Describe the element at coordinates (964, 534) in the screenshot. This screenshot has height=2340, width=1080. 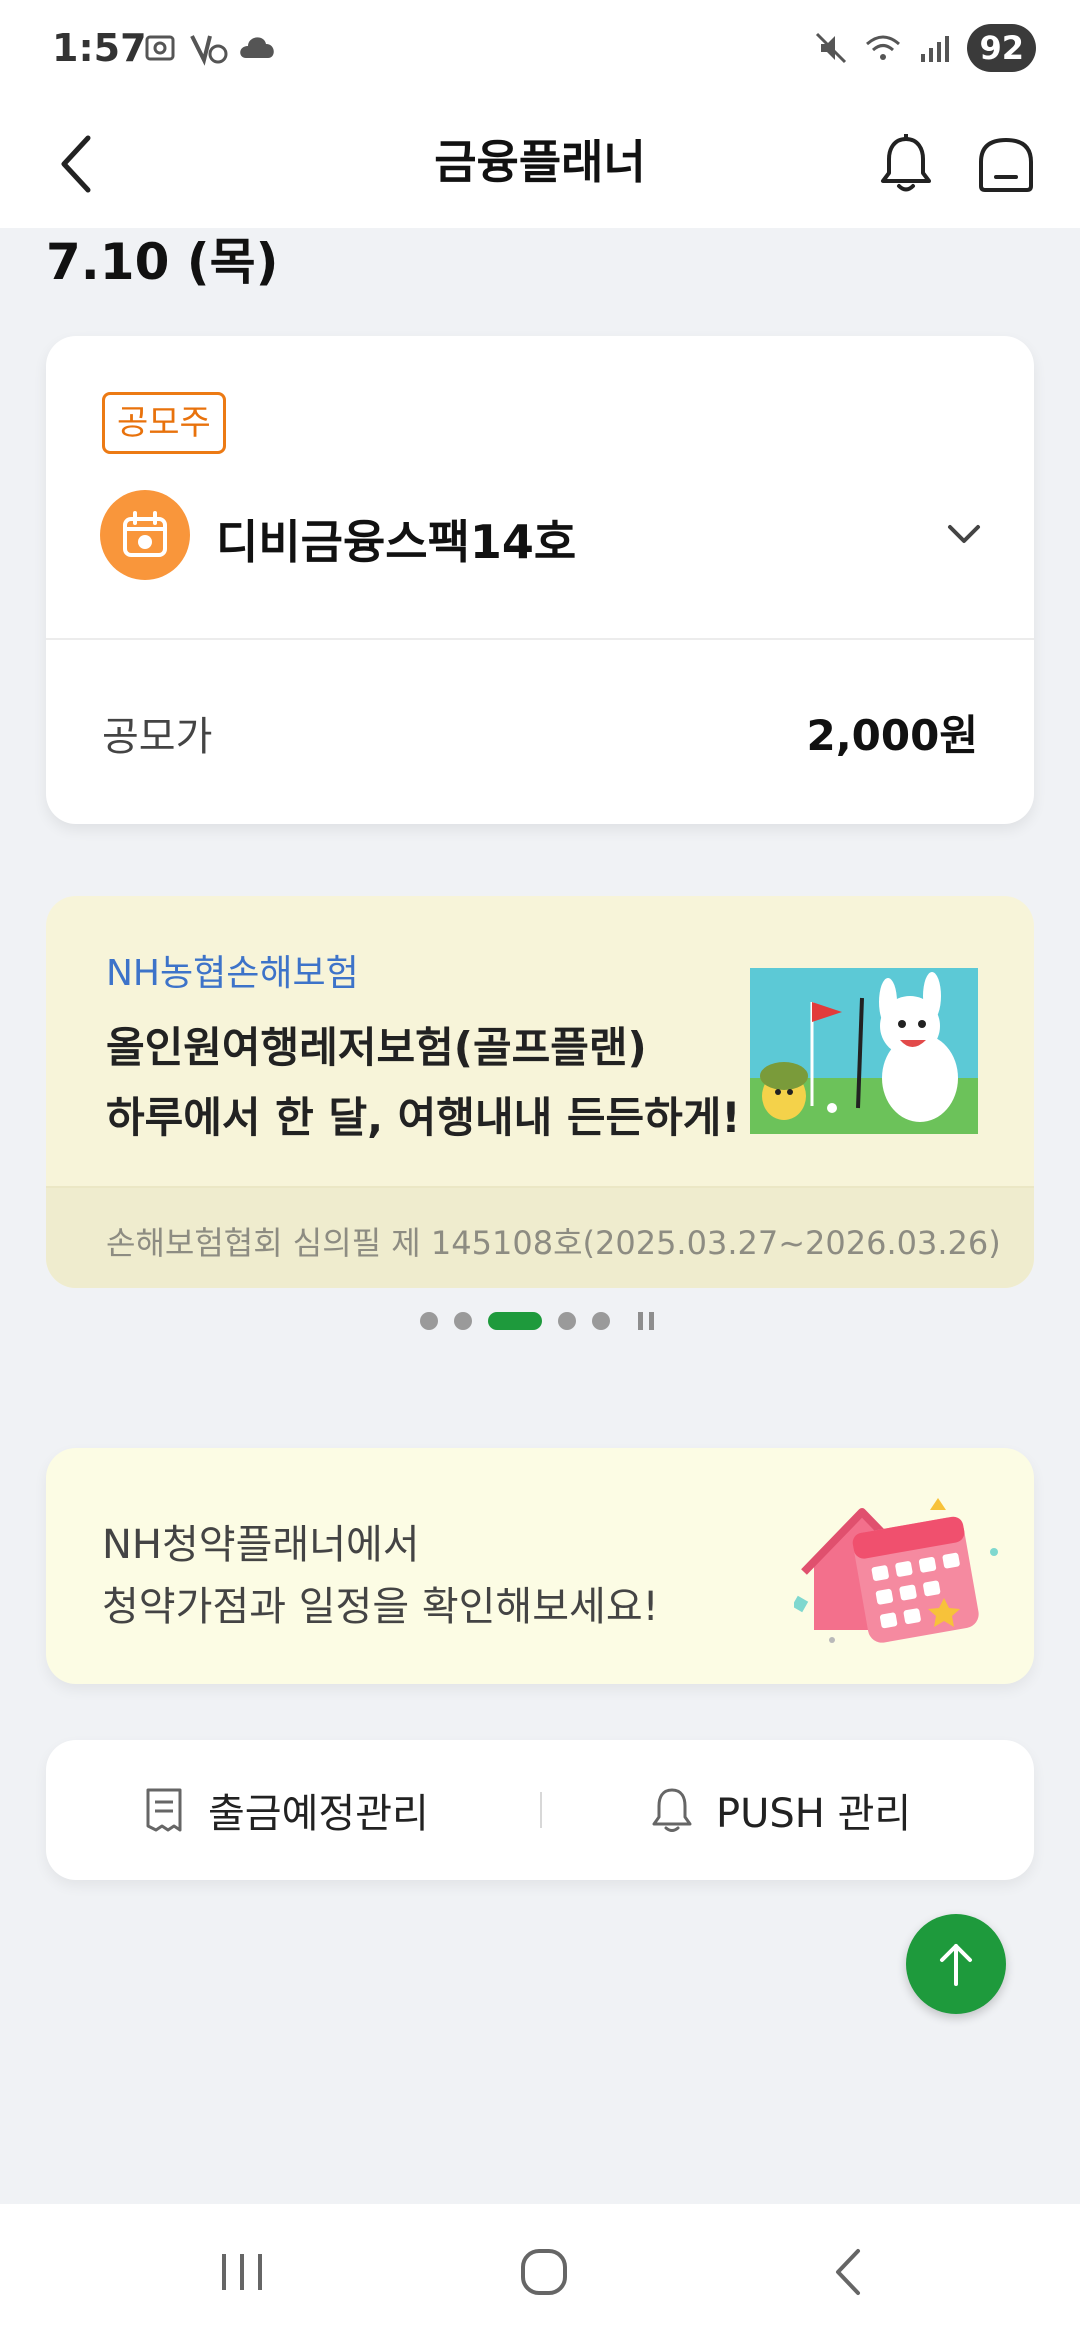
I see `chevron-down-icon` at that location.